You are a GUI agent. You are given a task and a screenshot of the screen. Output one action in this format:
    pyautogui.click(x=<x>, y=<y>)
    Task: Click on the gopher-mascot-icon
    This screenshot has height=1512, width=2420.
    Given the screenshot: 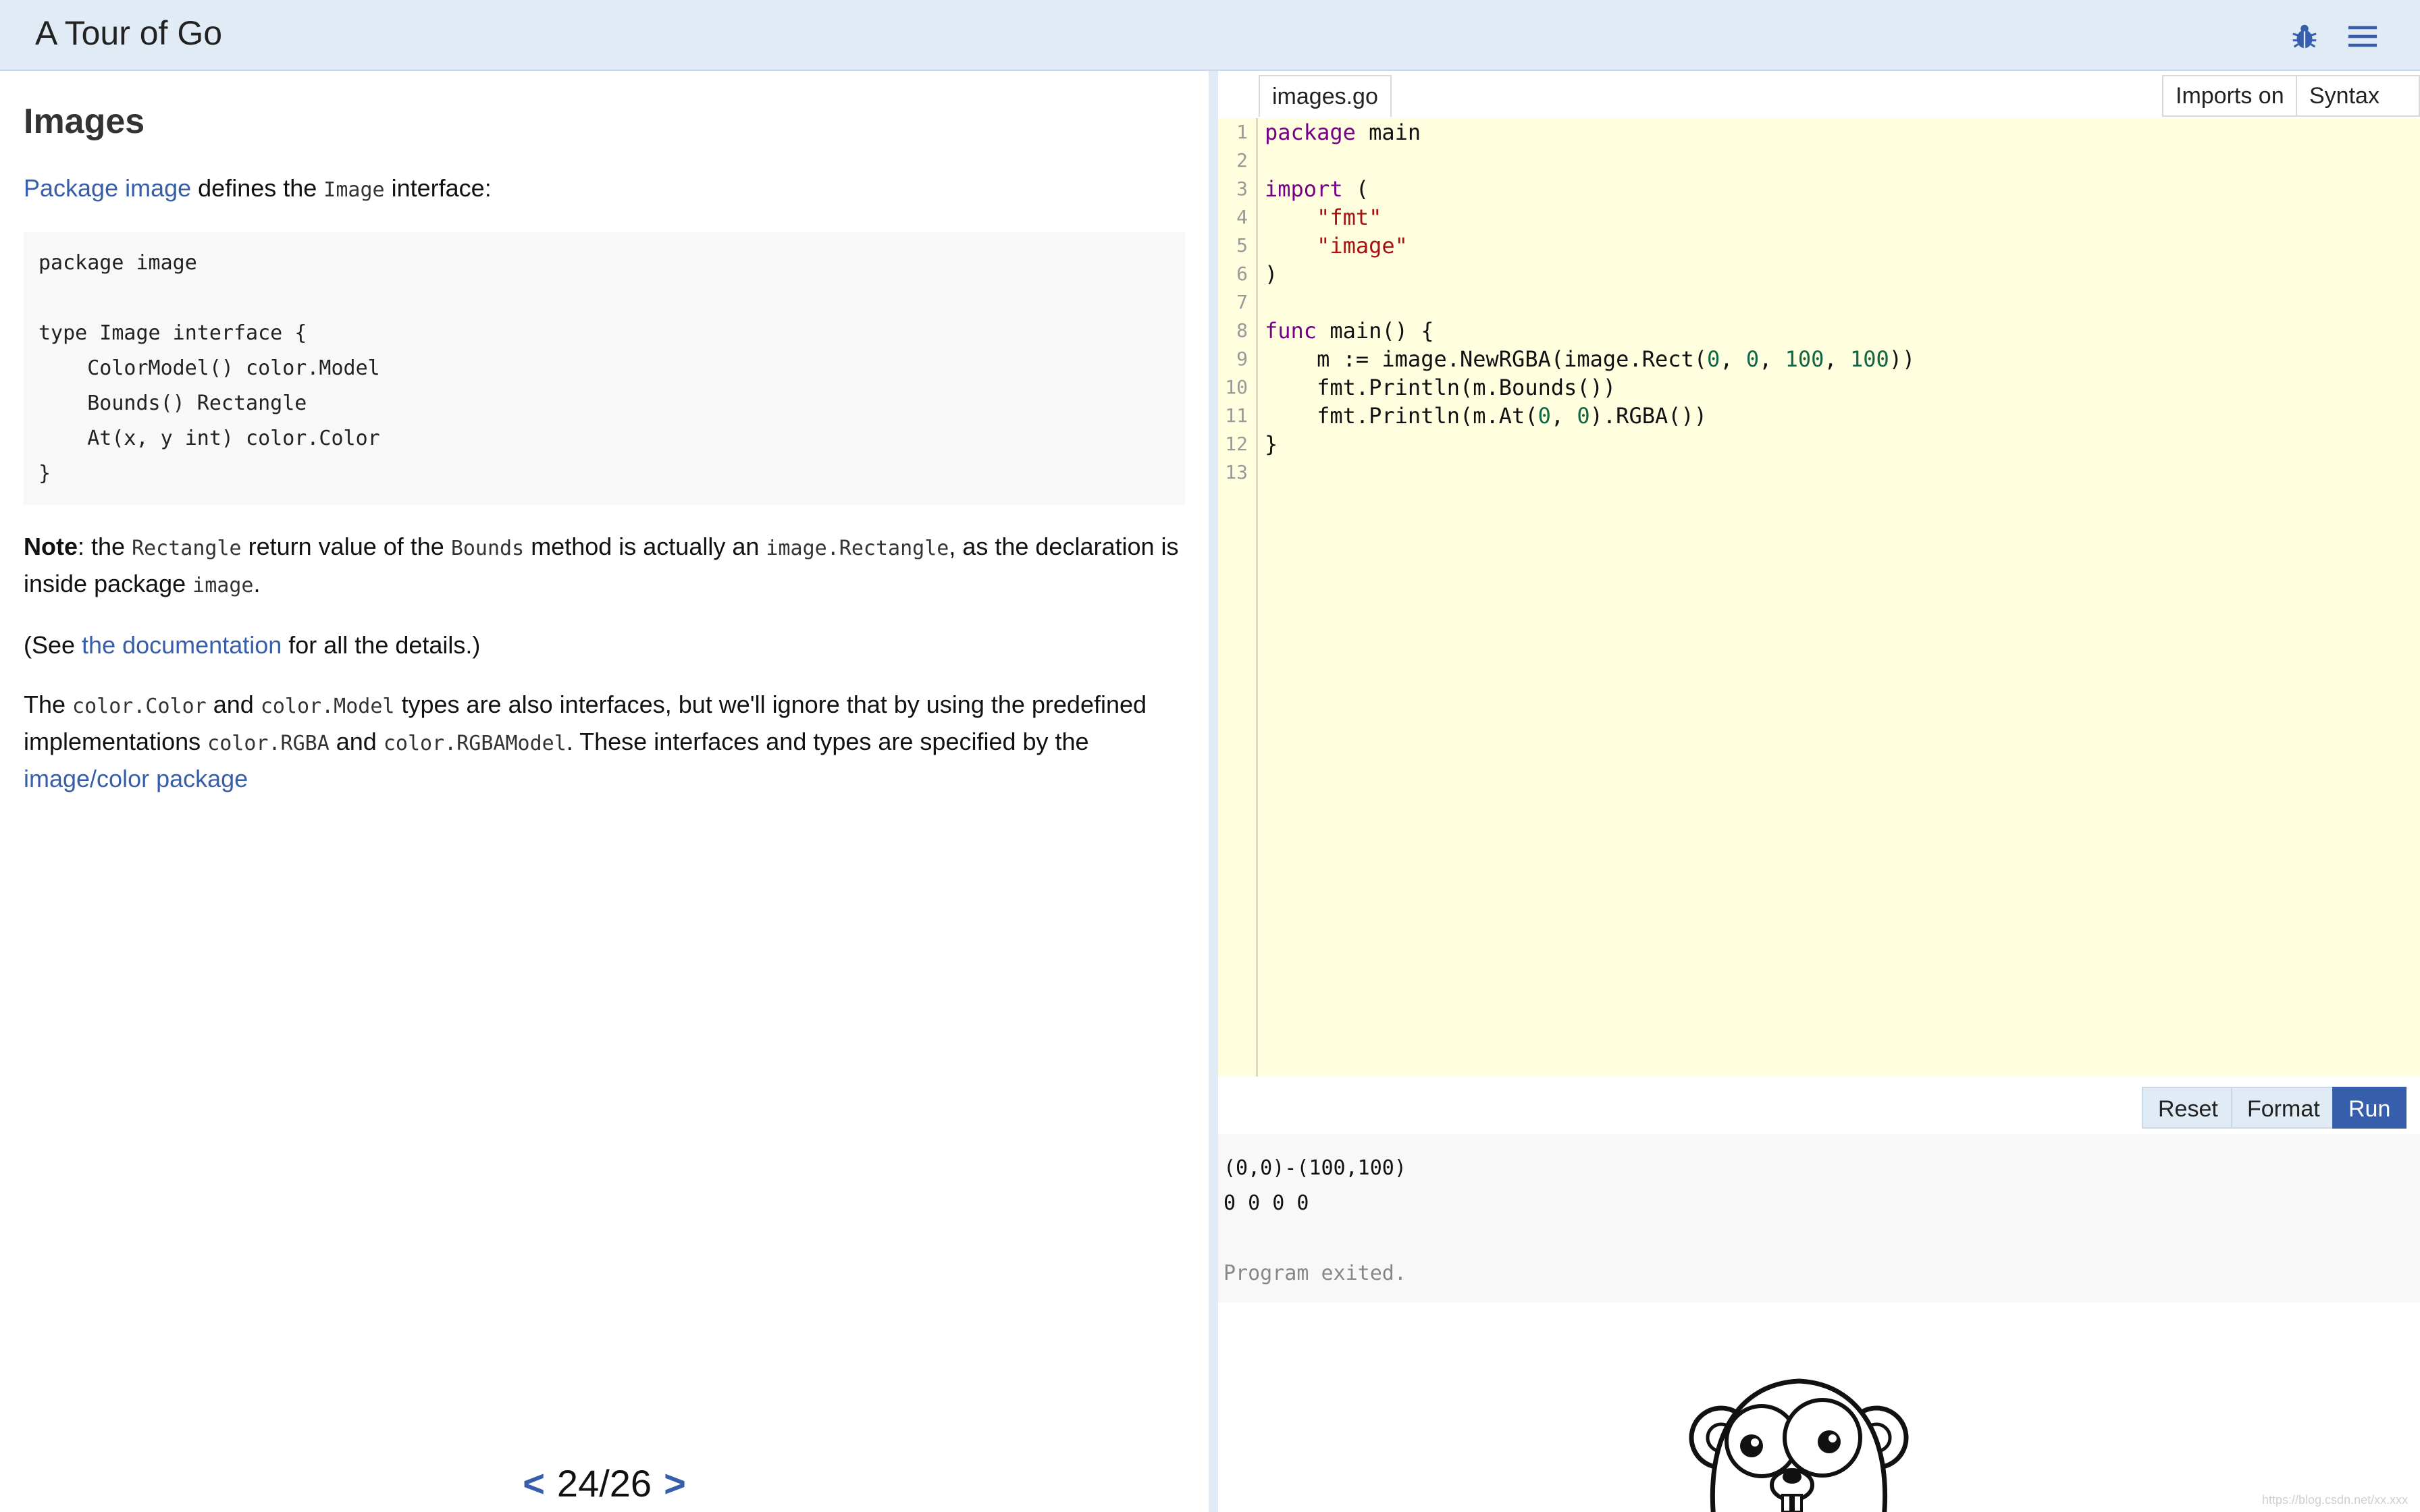 What is the action you would take?
    pyautogui.click(x=1799, y=1445)
    